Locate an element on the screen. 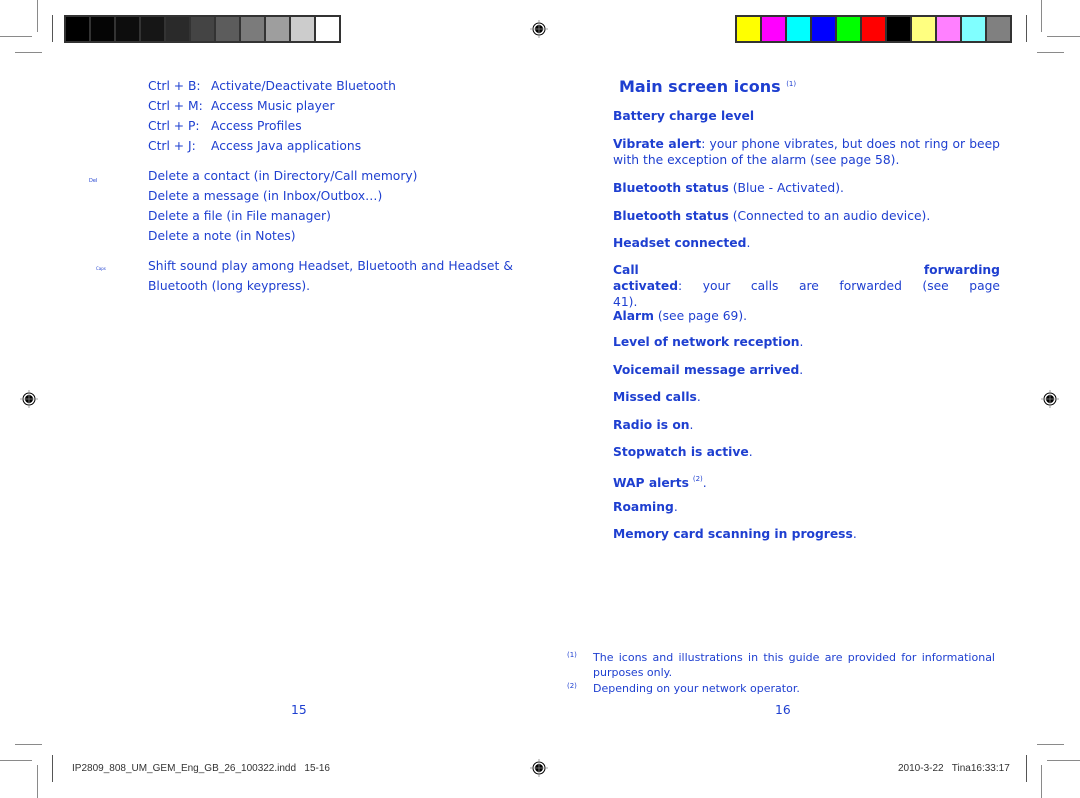 Image resolution: width=1080 pixels, height=798 pixels. caps-description-cont: Bluetooth (long keypress). is located at coordinates (229, 286).